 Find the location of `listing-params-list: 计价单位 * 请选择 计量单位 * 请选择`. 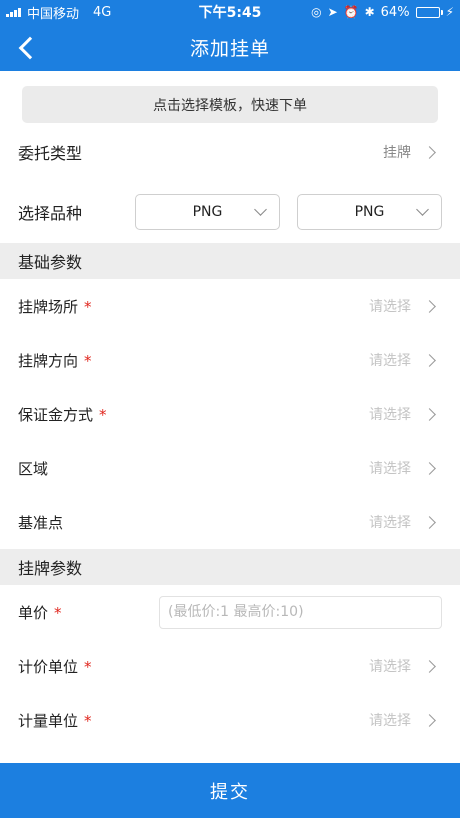

listing-params-list: 计价单位 * 请选择 计量单位 * 请选择 is located at coordinates (230, 693).